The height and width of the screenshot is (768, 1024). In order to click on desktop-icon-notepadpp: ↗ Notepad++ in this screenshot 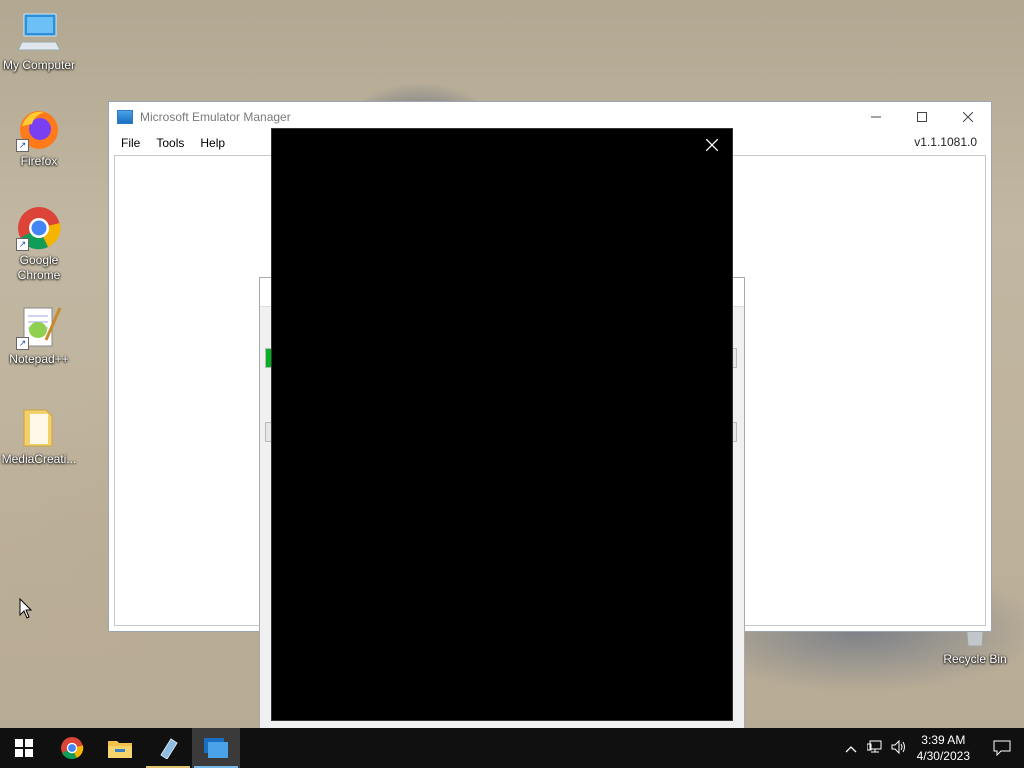, I will do `click(39, 335)`.